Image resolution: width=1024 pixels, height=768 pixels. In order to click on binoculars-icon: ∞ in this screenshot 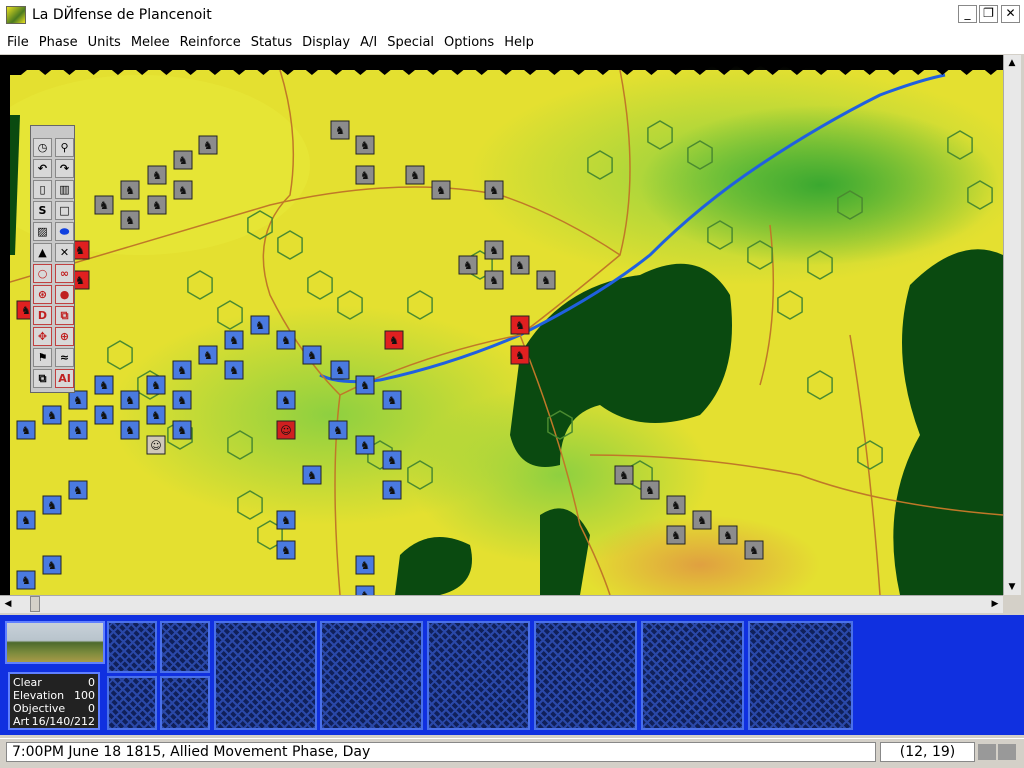, I will do `click(64, 273)`.